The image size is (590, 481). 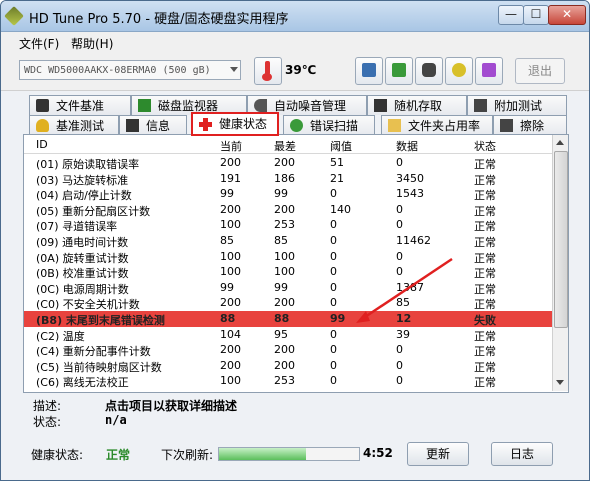 I want to click on camera-icon, so click(x=429, y=70).